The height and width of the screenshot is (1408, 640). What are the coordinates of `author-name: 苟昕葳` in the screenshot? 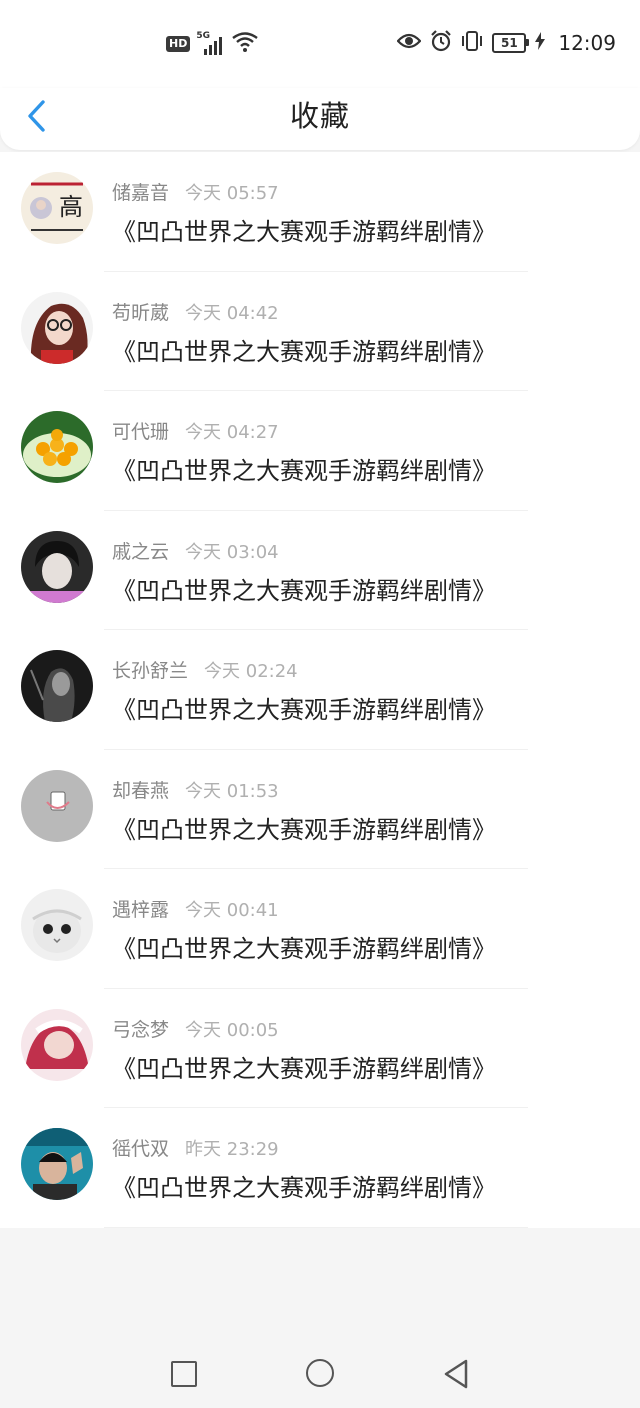 It's located at (141, 312).